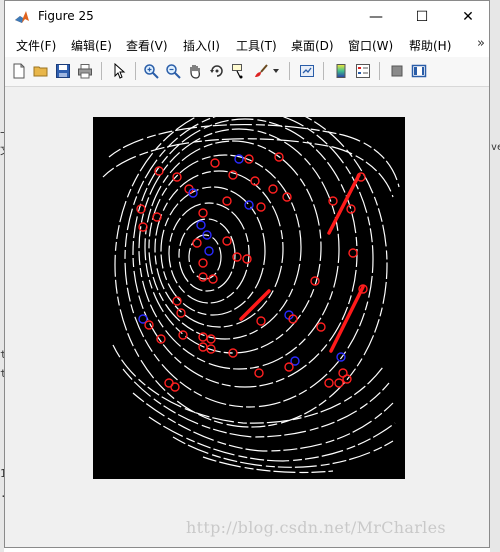 This screenshot has width=500, height=552. Describe the element at coordinates (370, 45) in the screenshot. I see `menu-window: 窗口(W)` at that location.